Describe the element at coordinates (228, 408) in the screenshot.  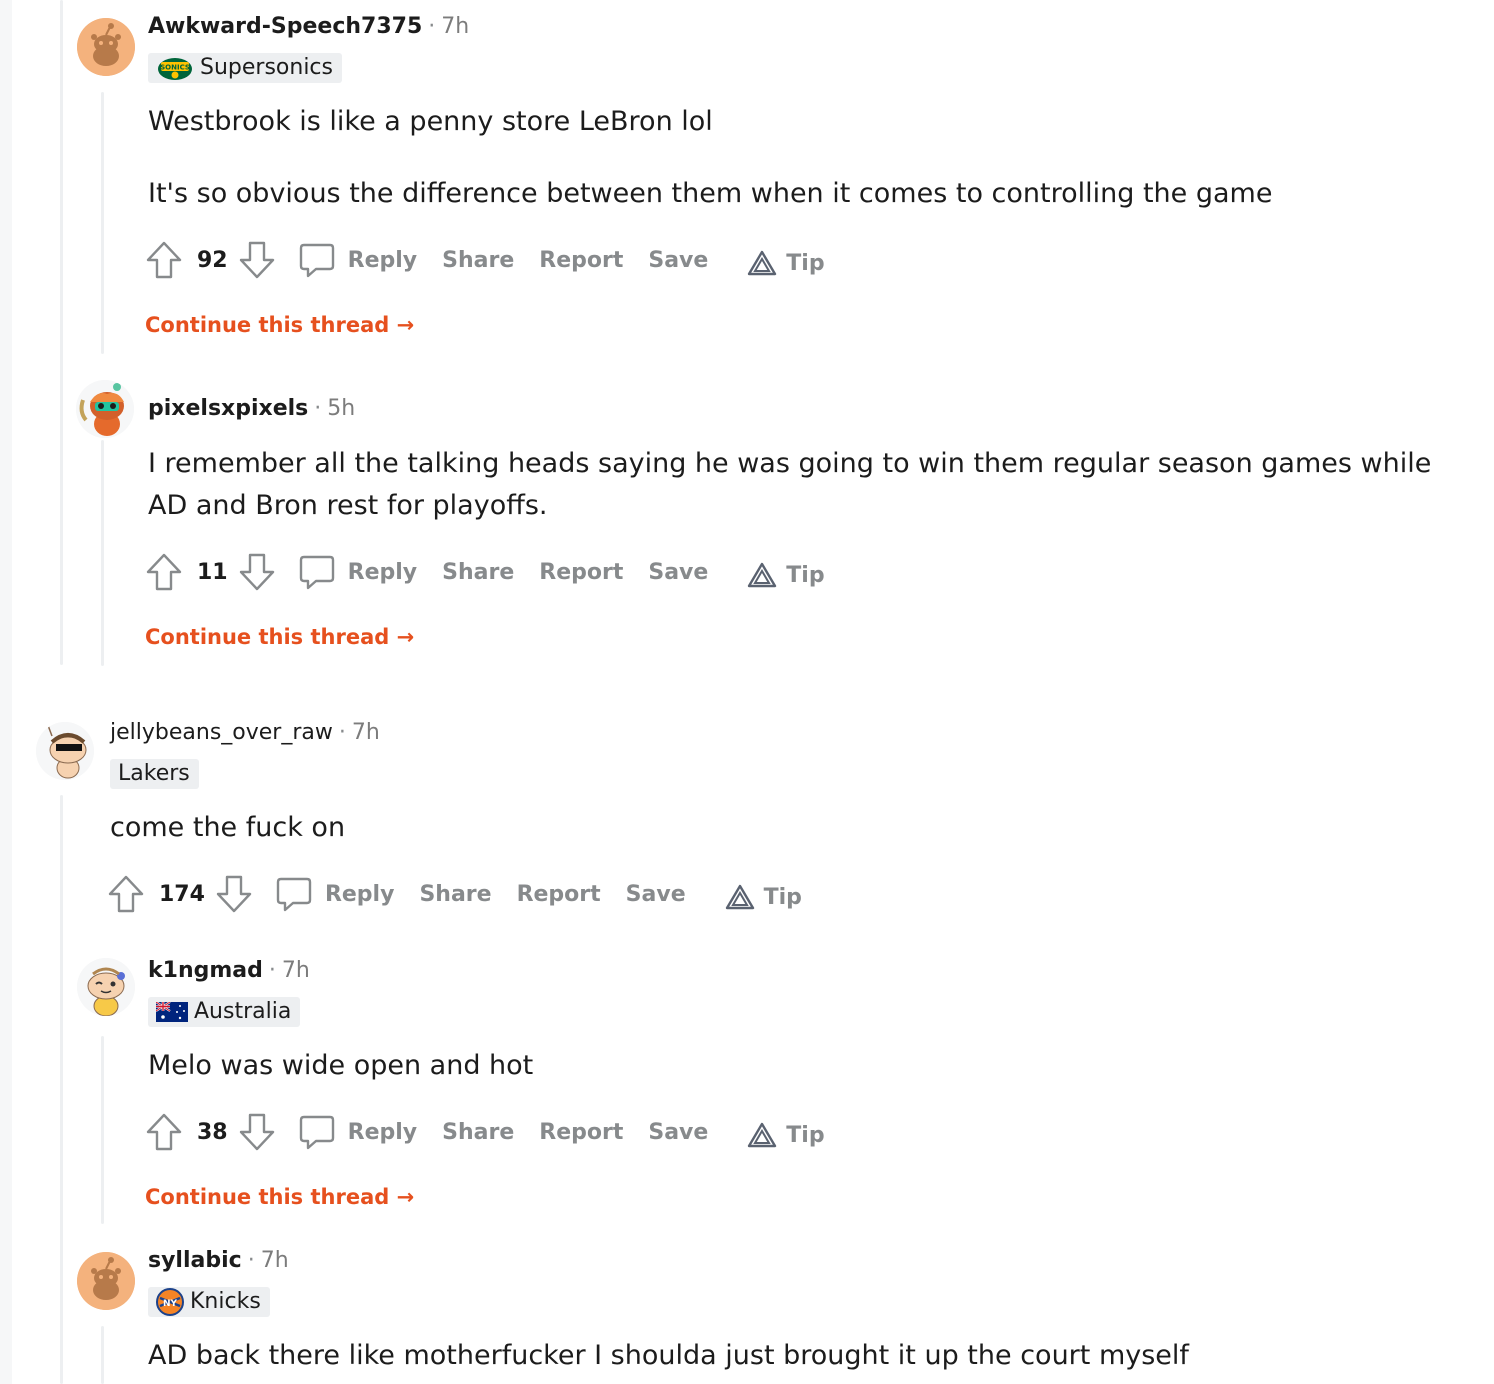
I see `author-link: pixelsxpixels` at that location.